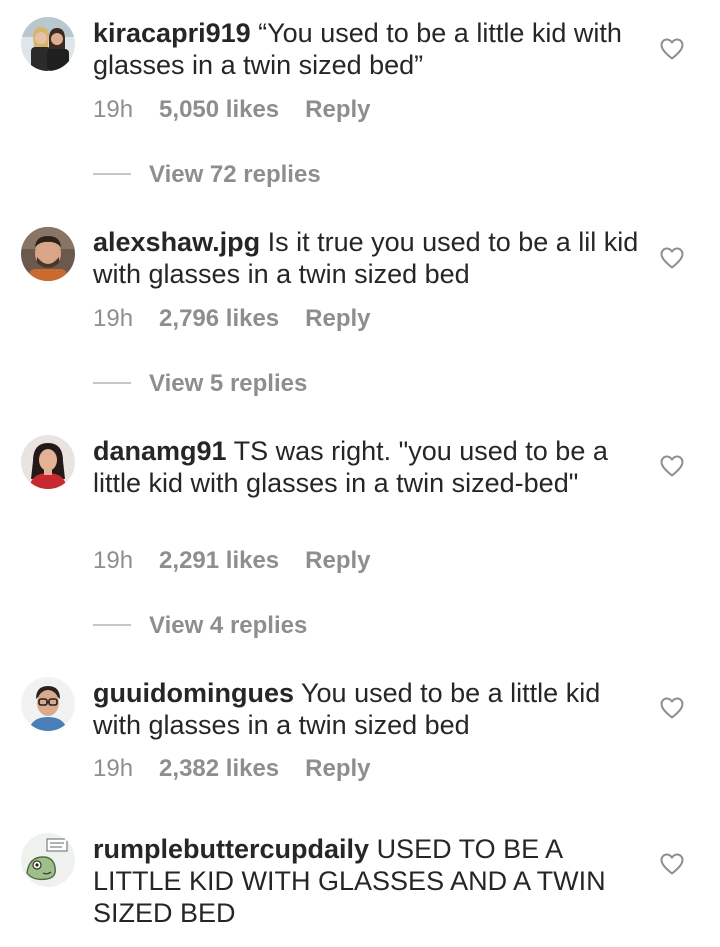 This screenshot has width=720, height=947. What do you see at coordinates (219, 110) in the screenshot?
I see `comment-likes: 5,050 likes` at bounding box center [219, 110].